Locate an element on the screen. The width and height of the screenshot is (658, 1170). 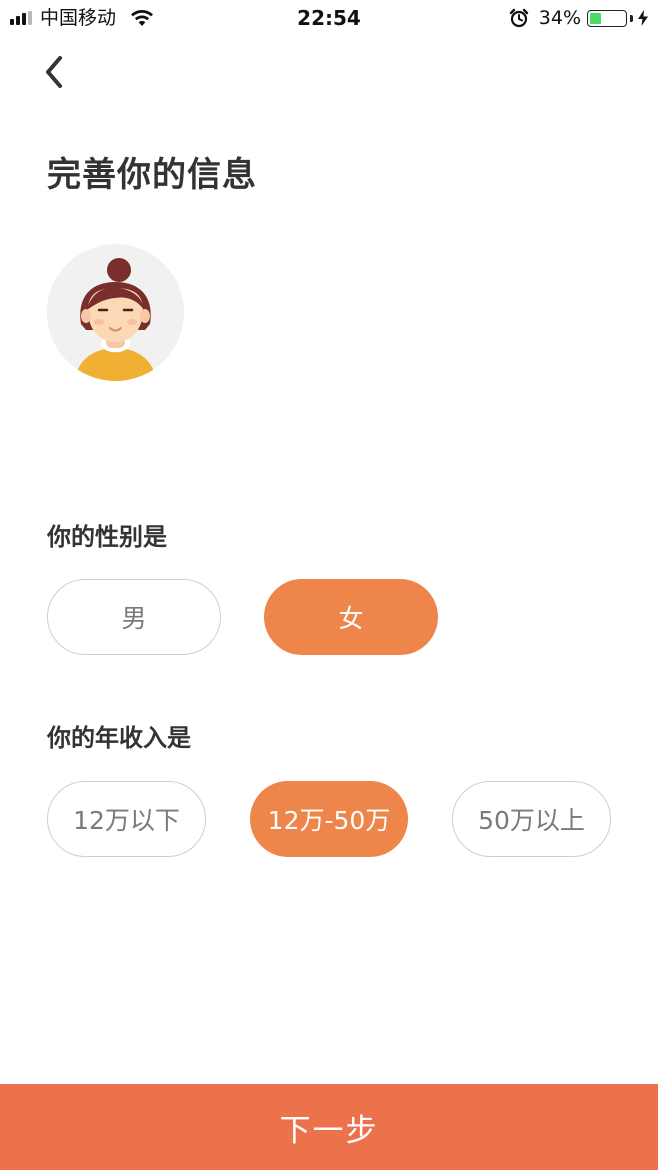
charging-bolt-icon is located at coordinates (643, 18).